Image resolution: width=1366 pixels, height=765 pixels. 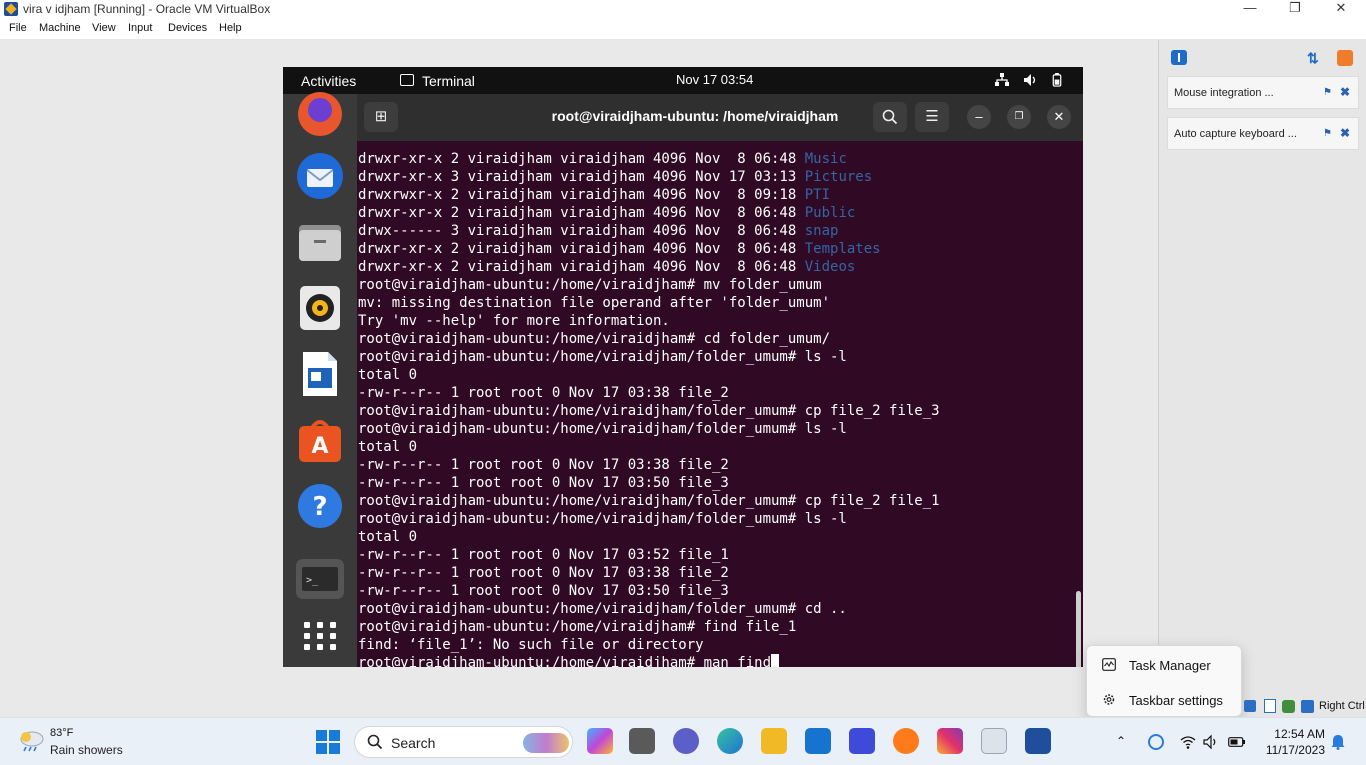 What do you see at coordinates (1170, 665) in the screenshot?
I see `menu-item-label: Task Manager` at bounding box center [1170, 665].